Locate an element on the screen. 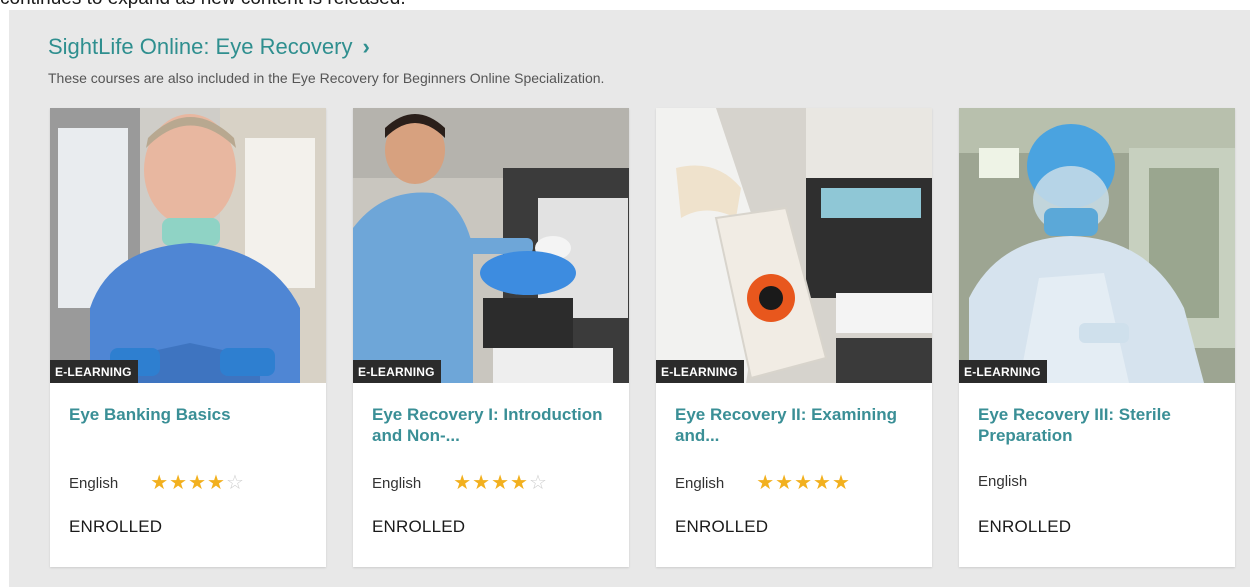  course-title: Eye Recovery III: Sterile Preparation is located at coordinates (1098, 425).